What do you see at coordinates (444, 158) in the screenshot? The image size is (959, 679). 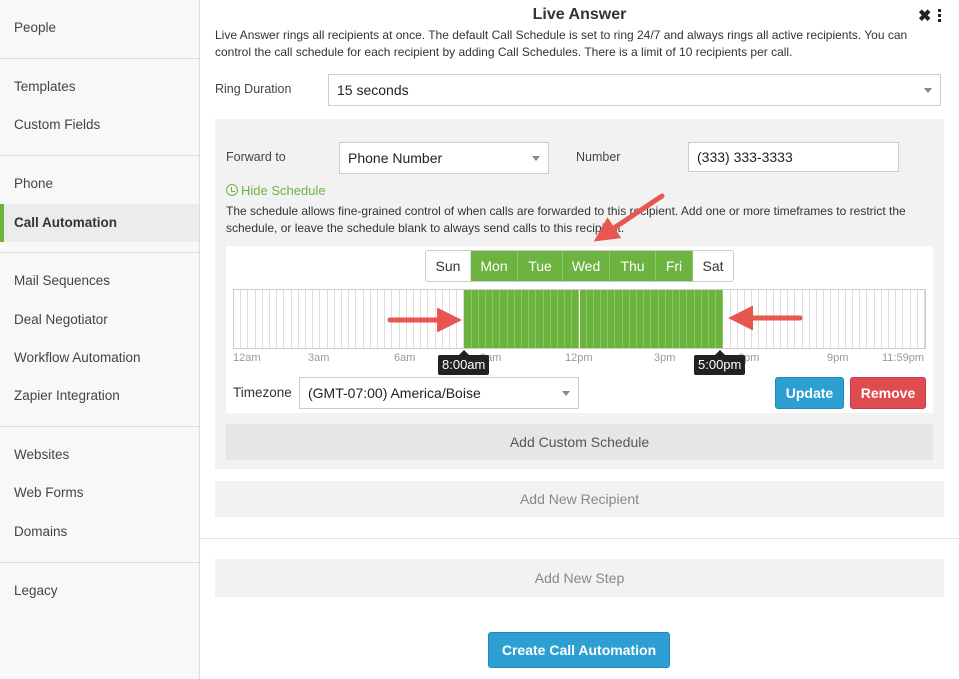 I see `forward-to-select: Phone Number` at bounding box center [444, 158].